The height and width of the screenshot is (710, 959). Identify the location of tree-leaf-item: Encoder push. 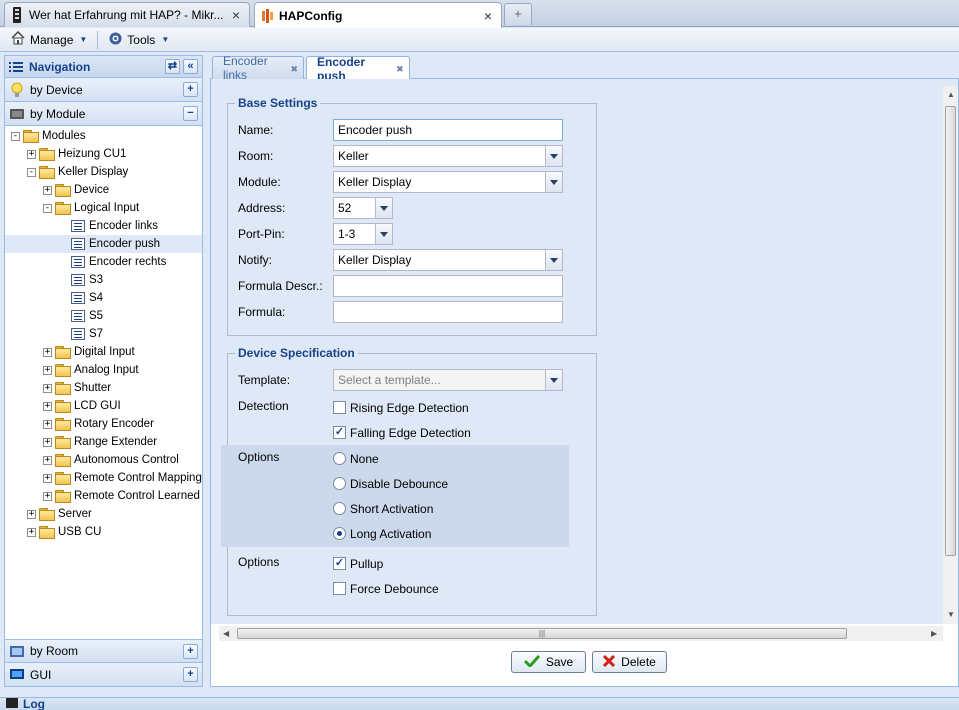
(103, 244).